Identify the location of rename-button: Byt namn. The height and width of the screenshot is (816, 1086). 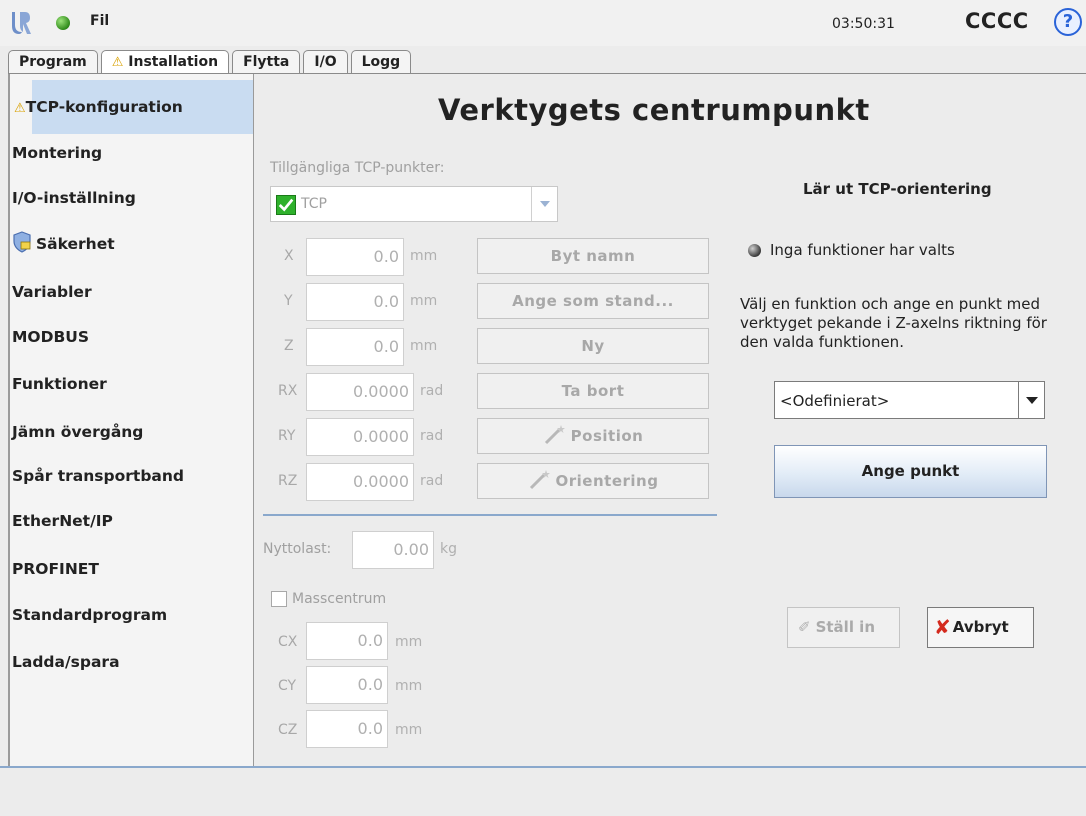
(593, 256).